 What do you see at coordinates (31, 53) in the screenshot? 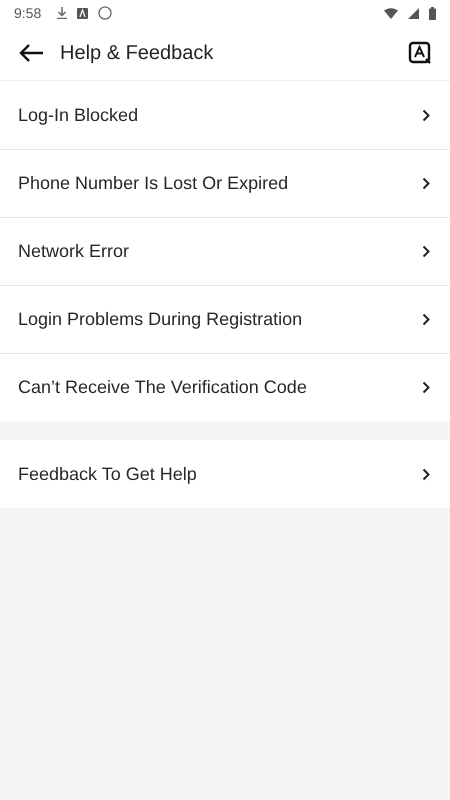
I see `back-button` at bounding box center [31, 53].